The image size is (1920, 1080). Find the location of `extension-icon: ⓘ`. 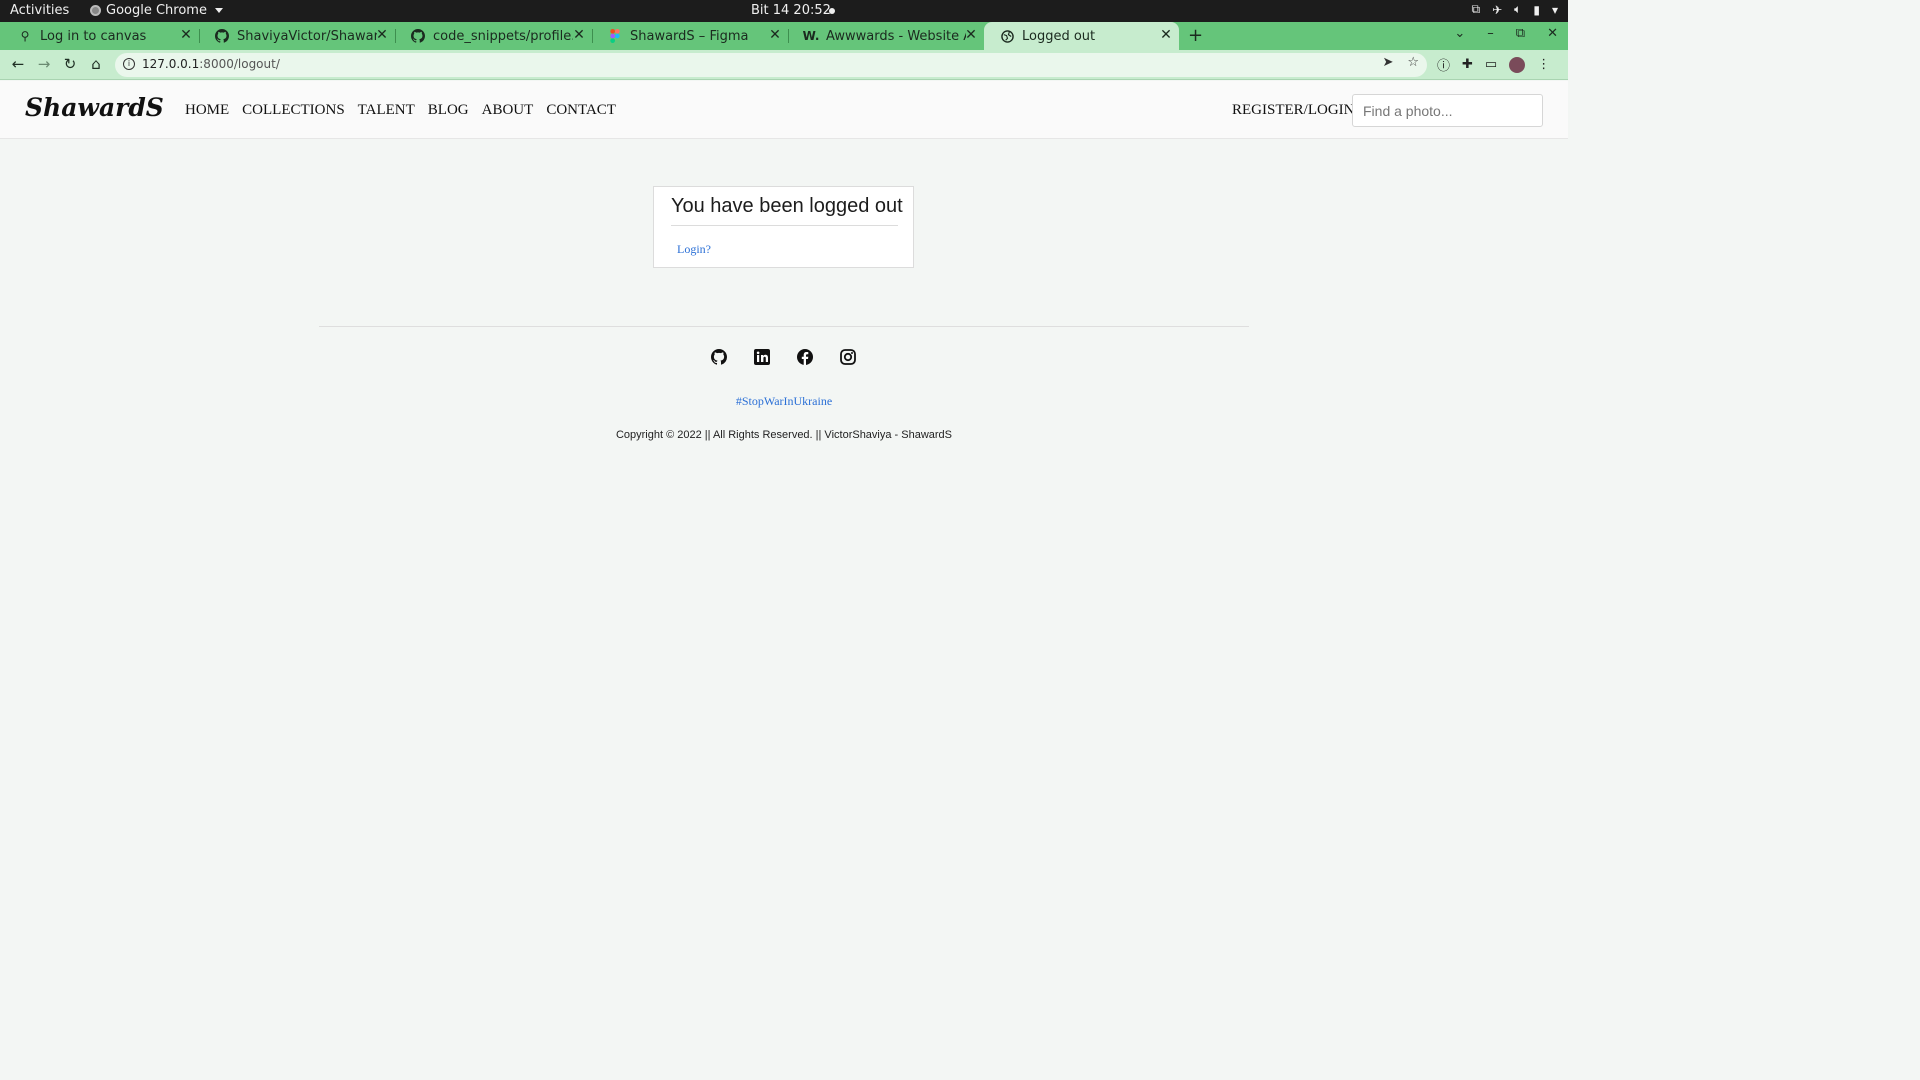

extension-icon: ⓘ is located at coordinates (1443, 64).